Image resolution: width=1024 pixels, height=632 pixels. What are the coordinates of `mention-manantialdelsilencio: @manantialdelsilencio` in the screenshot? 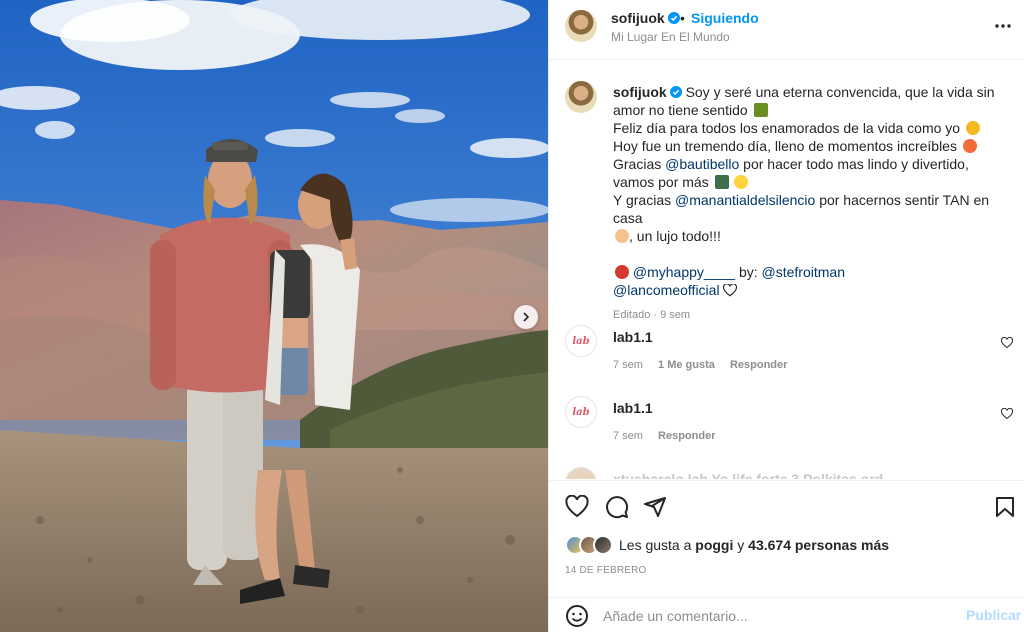 It's located at (745, 200).